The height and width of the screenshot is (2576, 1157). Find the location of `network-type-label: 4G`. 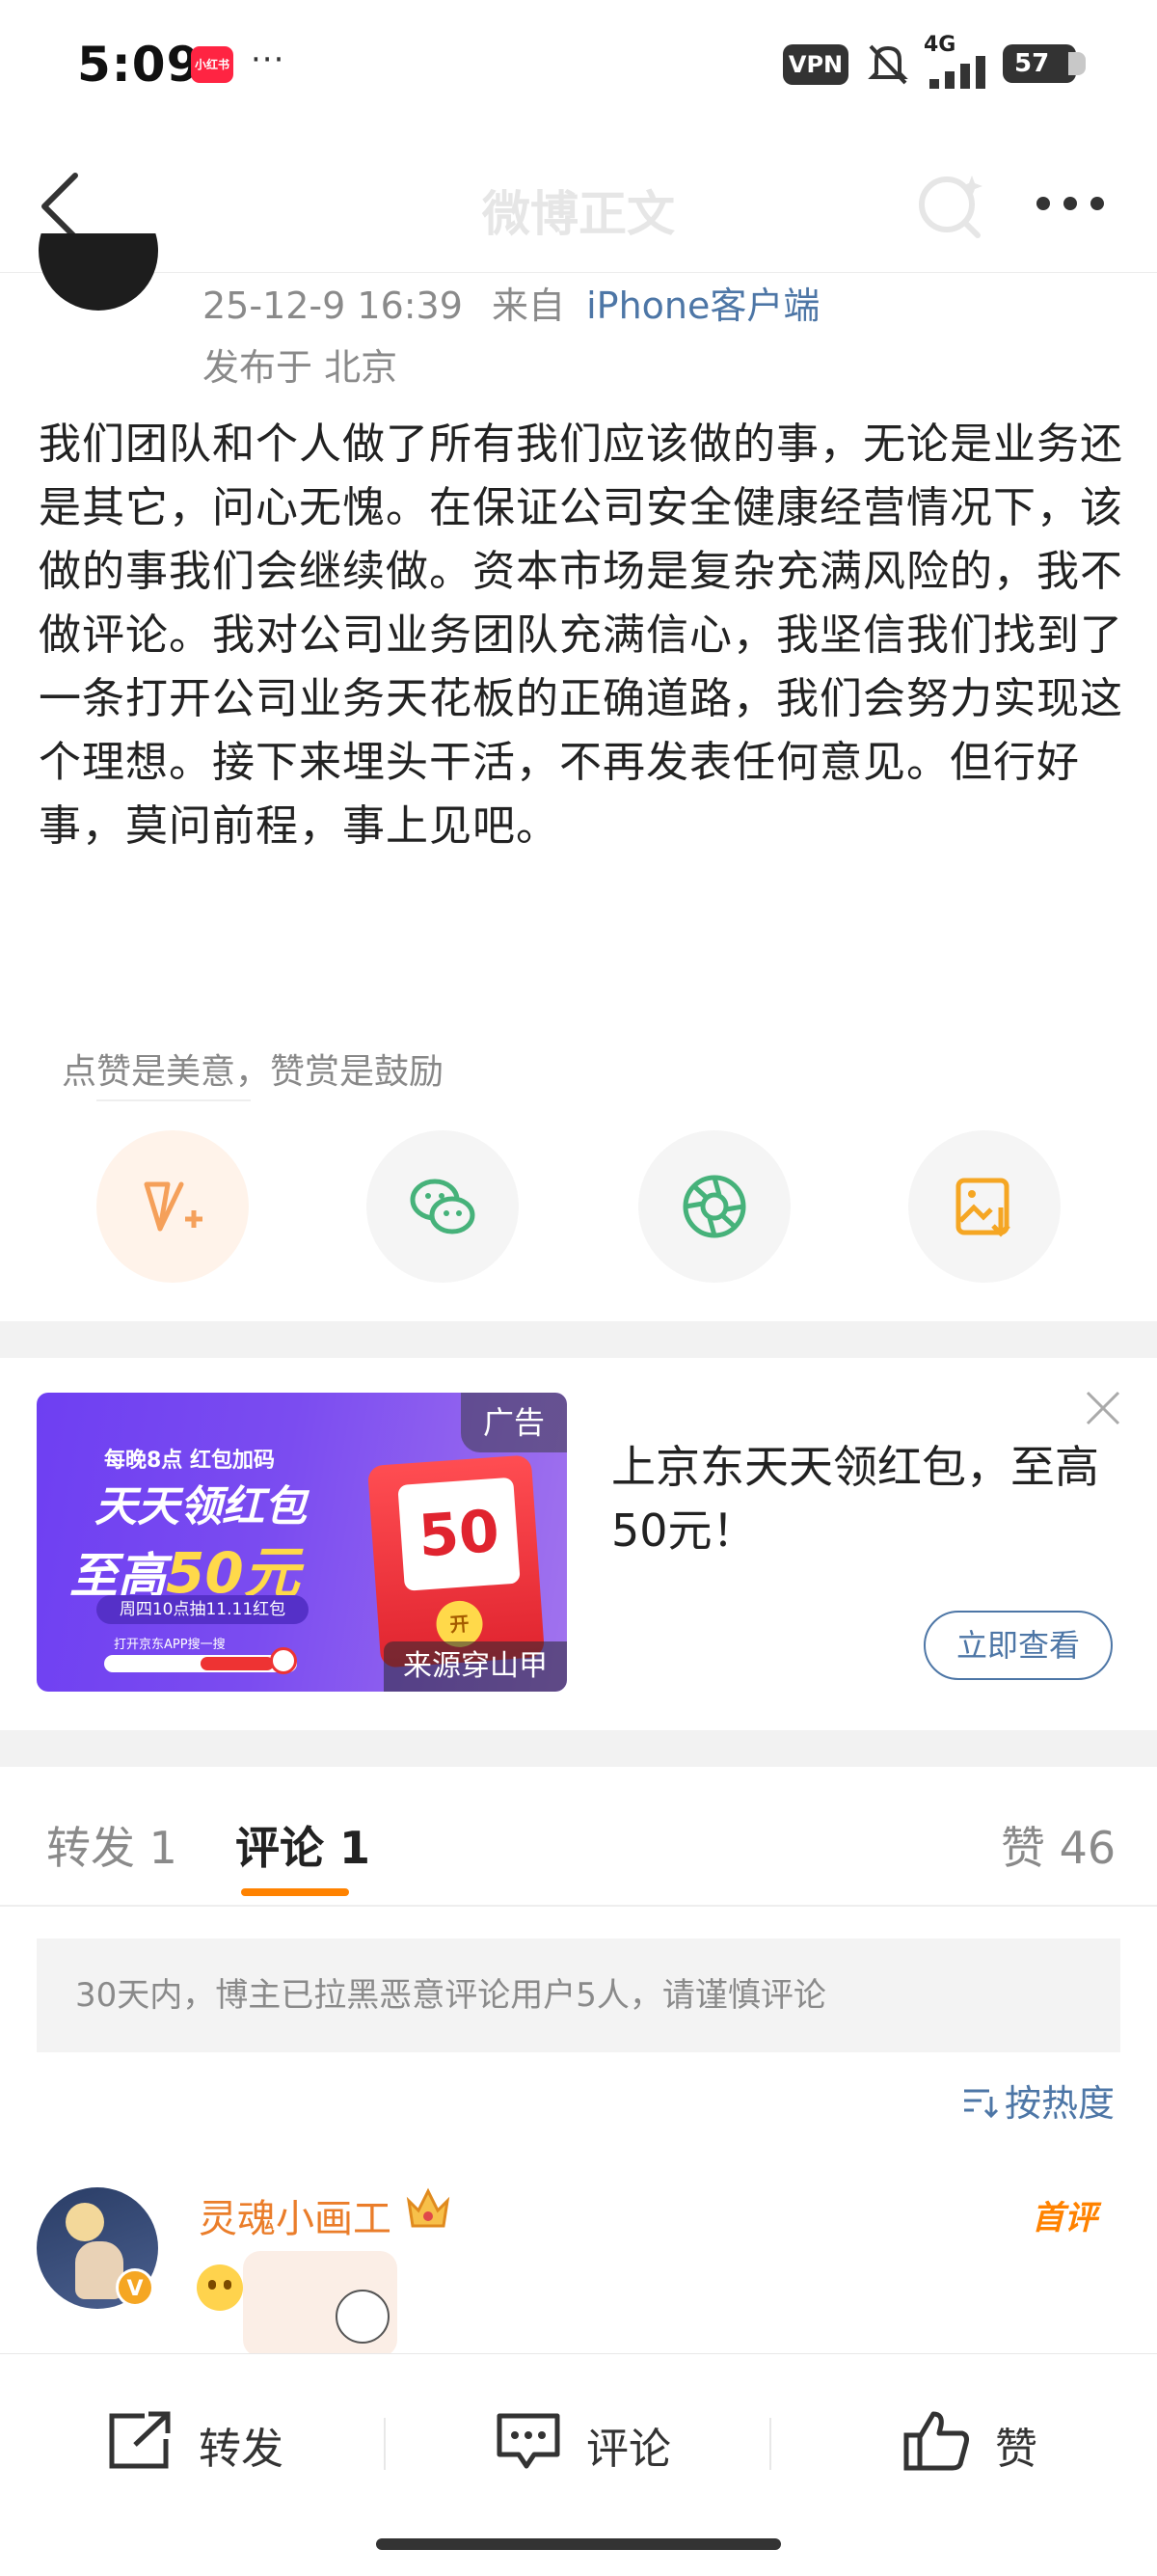

network-type-label: 4G is located at coordinates (940, 45).